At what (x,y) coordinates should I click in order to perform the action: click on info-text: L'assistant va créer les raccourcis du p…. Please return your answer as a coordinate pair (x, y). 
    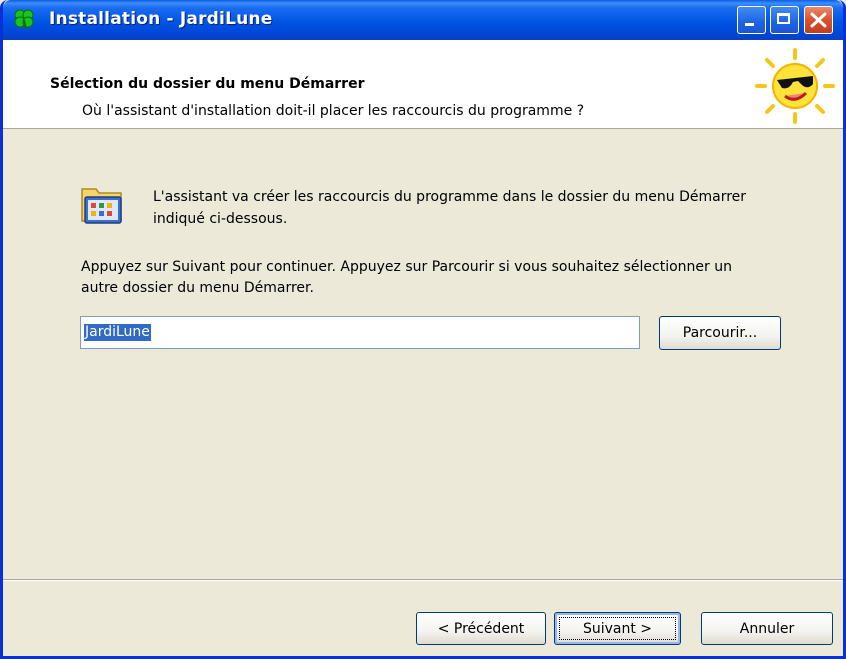
    Looking at the image, I should click on (450, 208).